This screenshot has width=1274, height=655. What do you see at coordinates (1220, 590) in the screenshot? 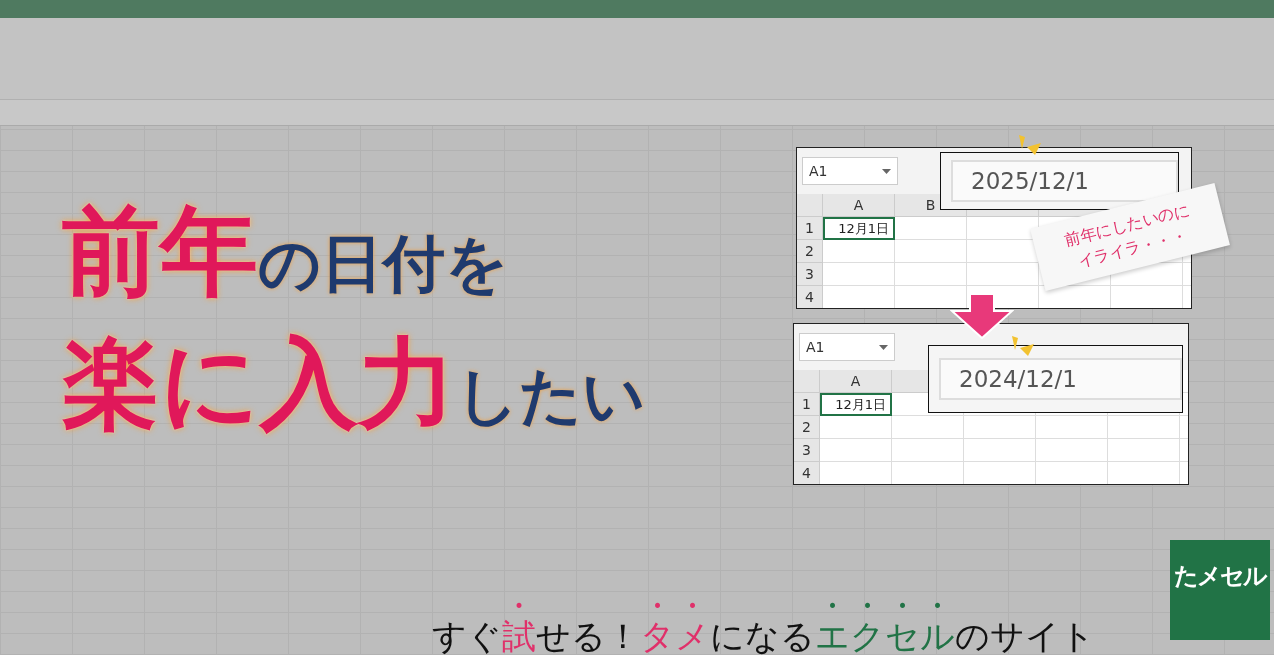
I see `logo: たメセル` at bounding box center [1220, 590].